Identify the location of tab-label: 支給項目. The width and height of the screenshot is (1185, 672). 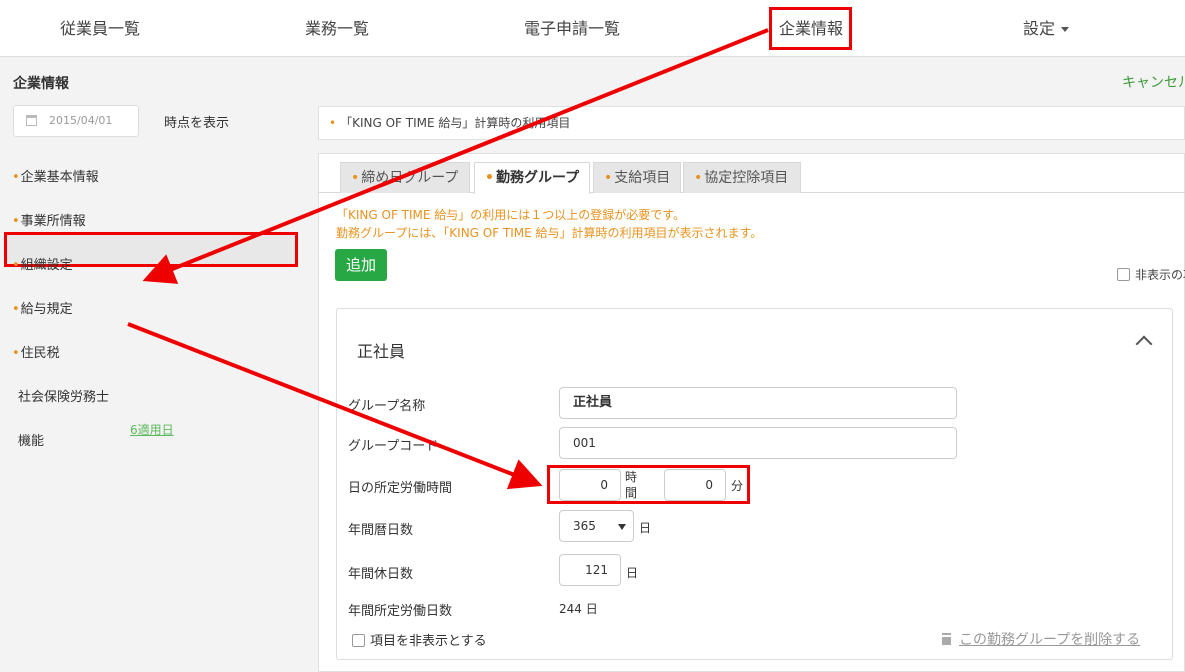
(642, 178).